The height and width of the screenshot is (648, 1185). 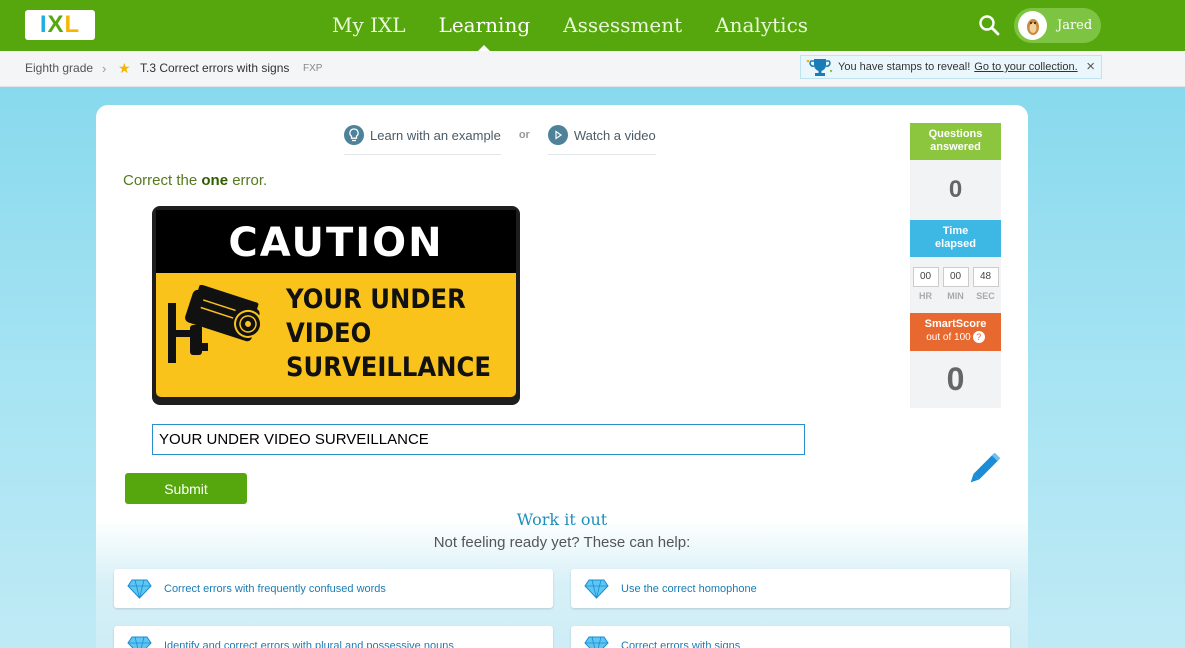 I want to click on nav-analytics: Analytics, so click(x=761, y=25).